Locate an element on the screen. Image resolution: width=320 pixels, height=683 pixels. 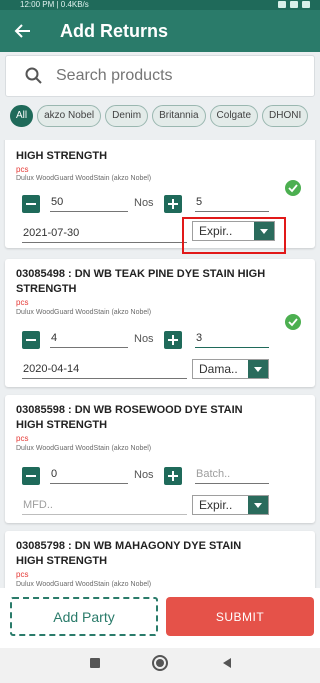
home-icon is located at coordinates (160, 663).